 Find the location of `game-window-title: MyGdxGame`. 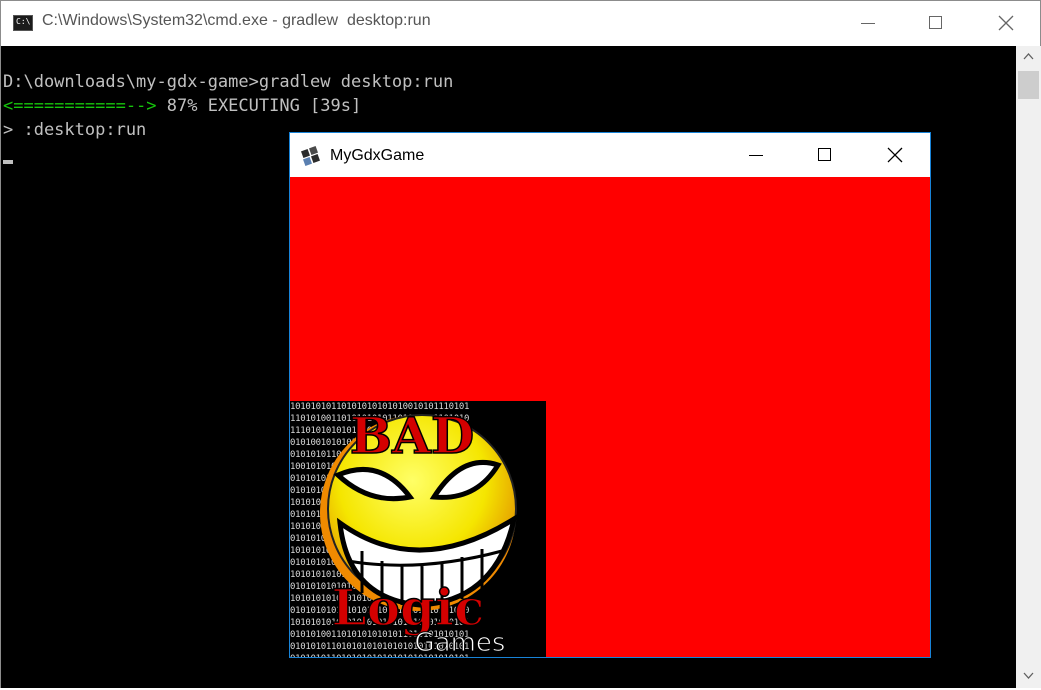

game-window-title: MyGdxGame is located at coordinates (377, 155).